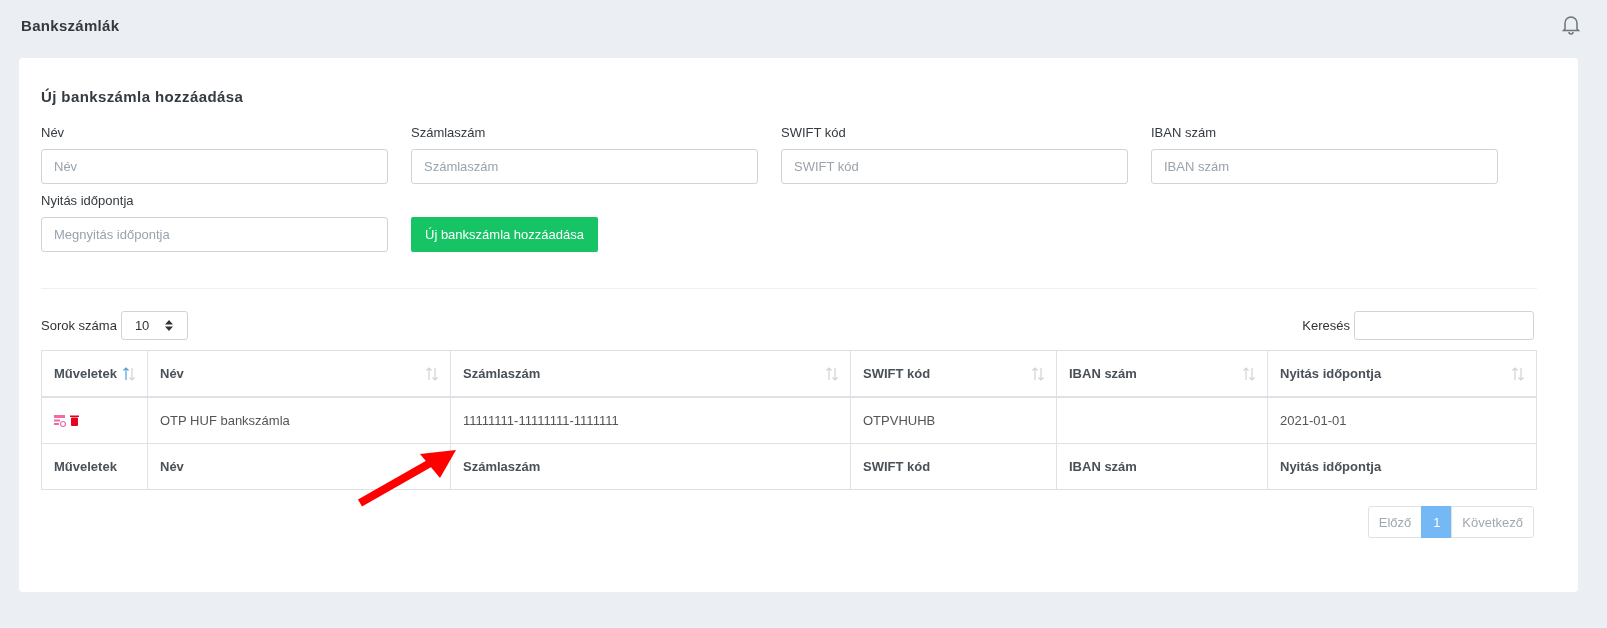  I want to click on search-label: Keresés, so click(1326, 325).